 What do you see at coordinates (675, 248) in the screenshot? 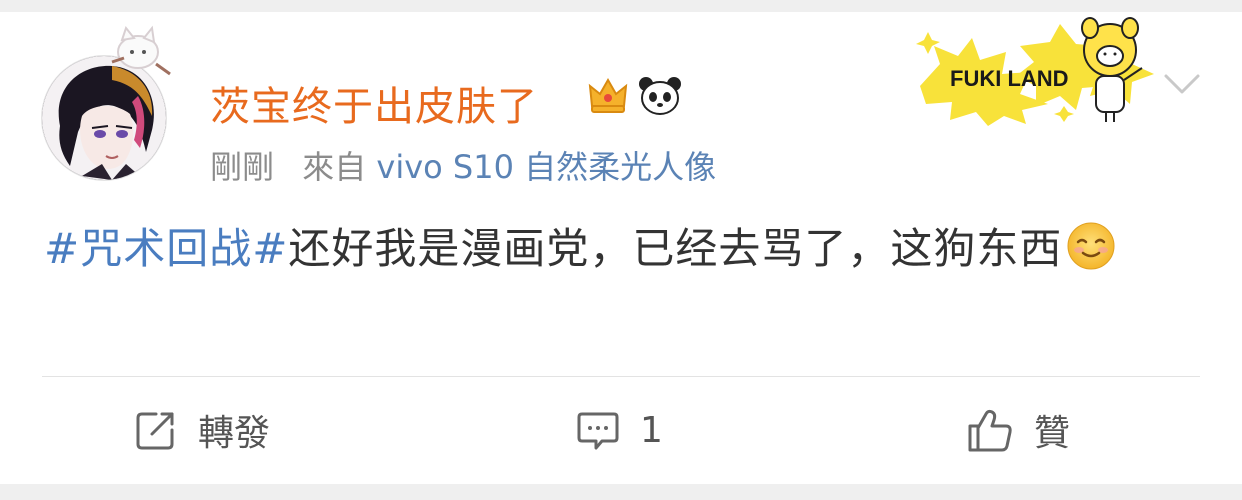
I see `post-body: 还好我是漫画党，已经去骂了，这狗东西` at bounding box center [675, 248].